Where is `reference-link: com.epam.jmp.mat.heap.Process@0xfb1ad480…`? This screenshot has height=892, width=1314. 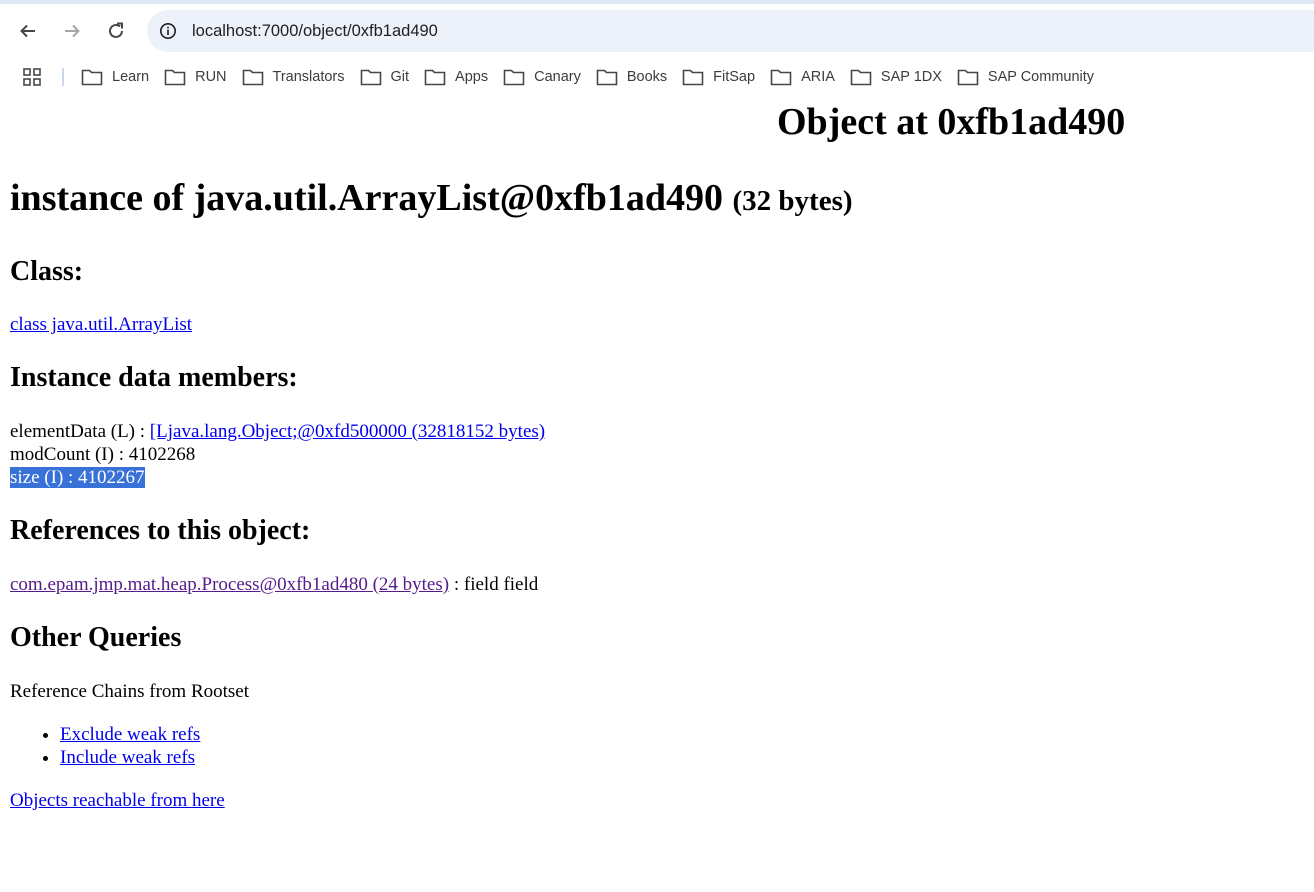
reference-link: com.epam.jmp.mat.heap.Process@0xfb1ad480… is located at coordinates (229, 584).